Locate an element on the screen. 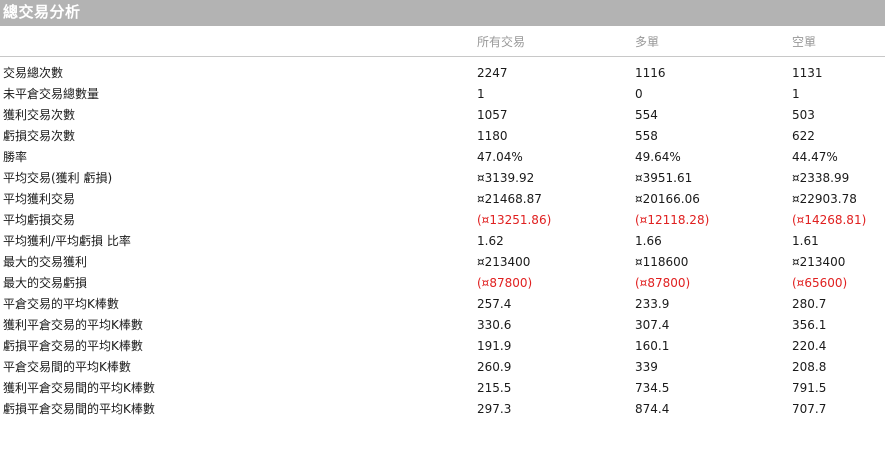  value-long: 233.9 is located at coordinates (652, 304).